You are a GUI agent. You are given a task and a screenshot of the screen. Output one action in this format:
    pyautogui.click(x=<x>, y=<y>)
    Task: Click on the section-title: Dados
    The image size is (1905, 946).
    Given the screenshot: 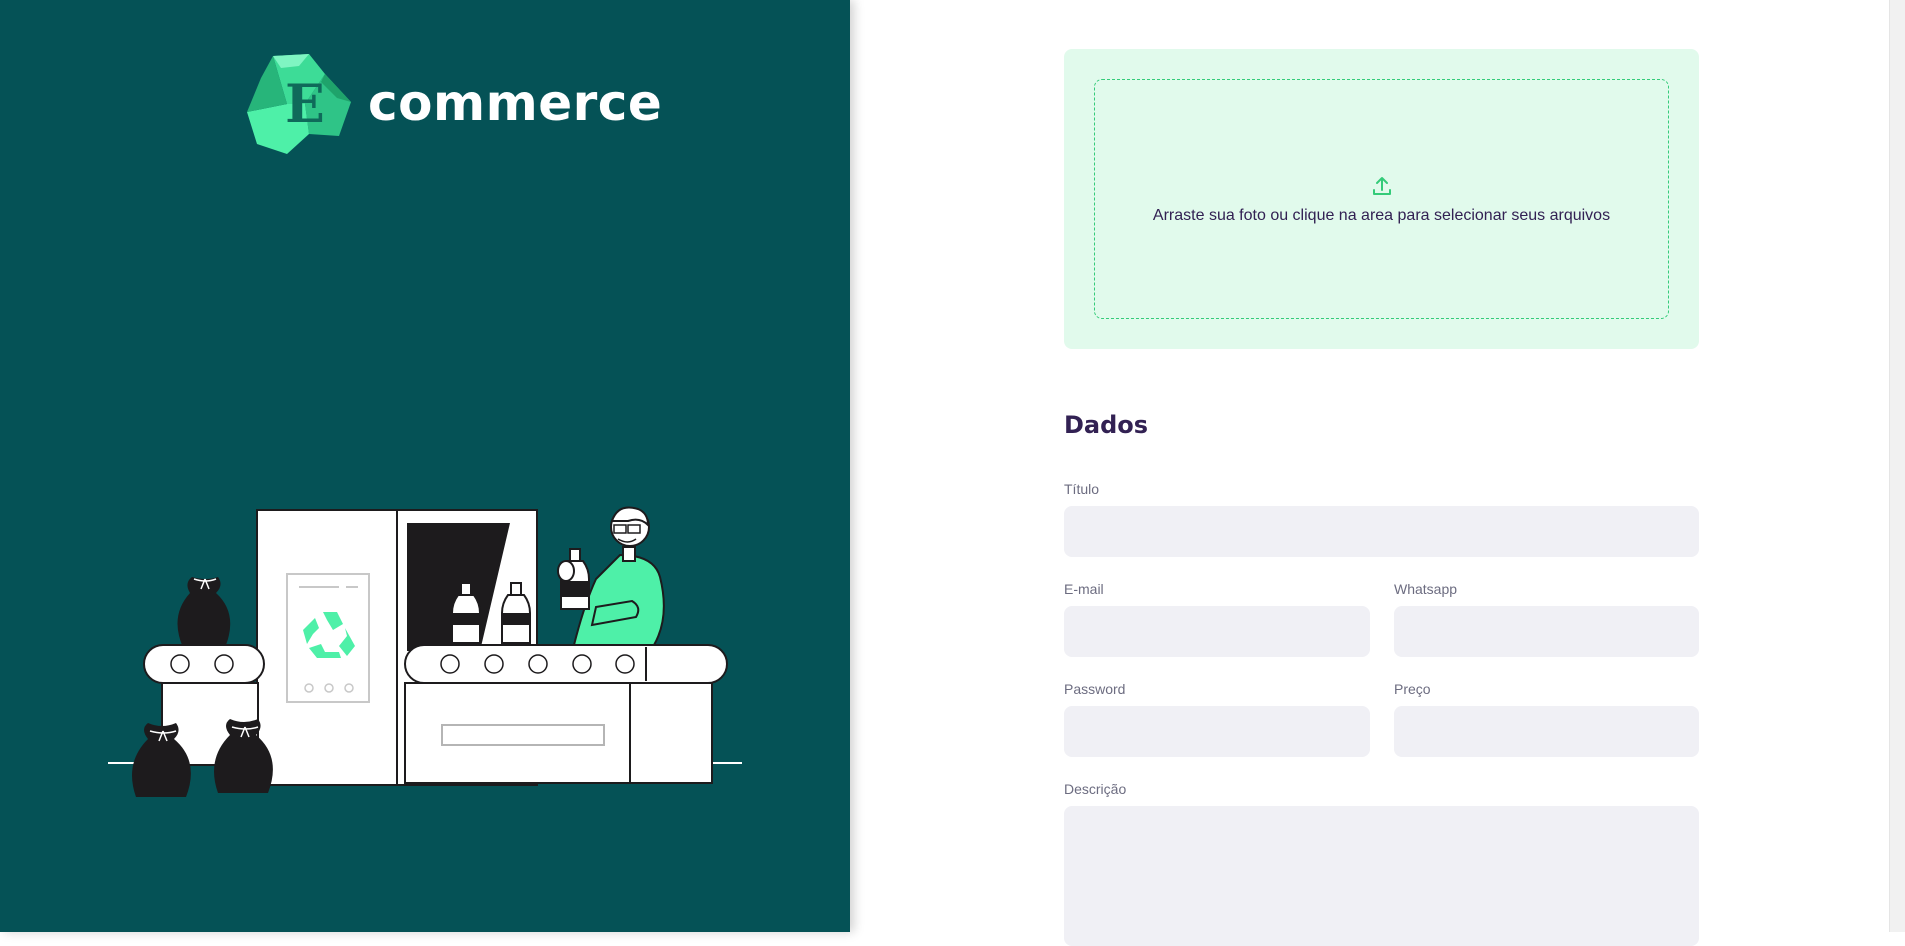 What is the action you would take?
    pyautogui.click(x=1106, y=425)
    